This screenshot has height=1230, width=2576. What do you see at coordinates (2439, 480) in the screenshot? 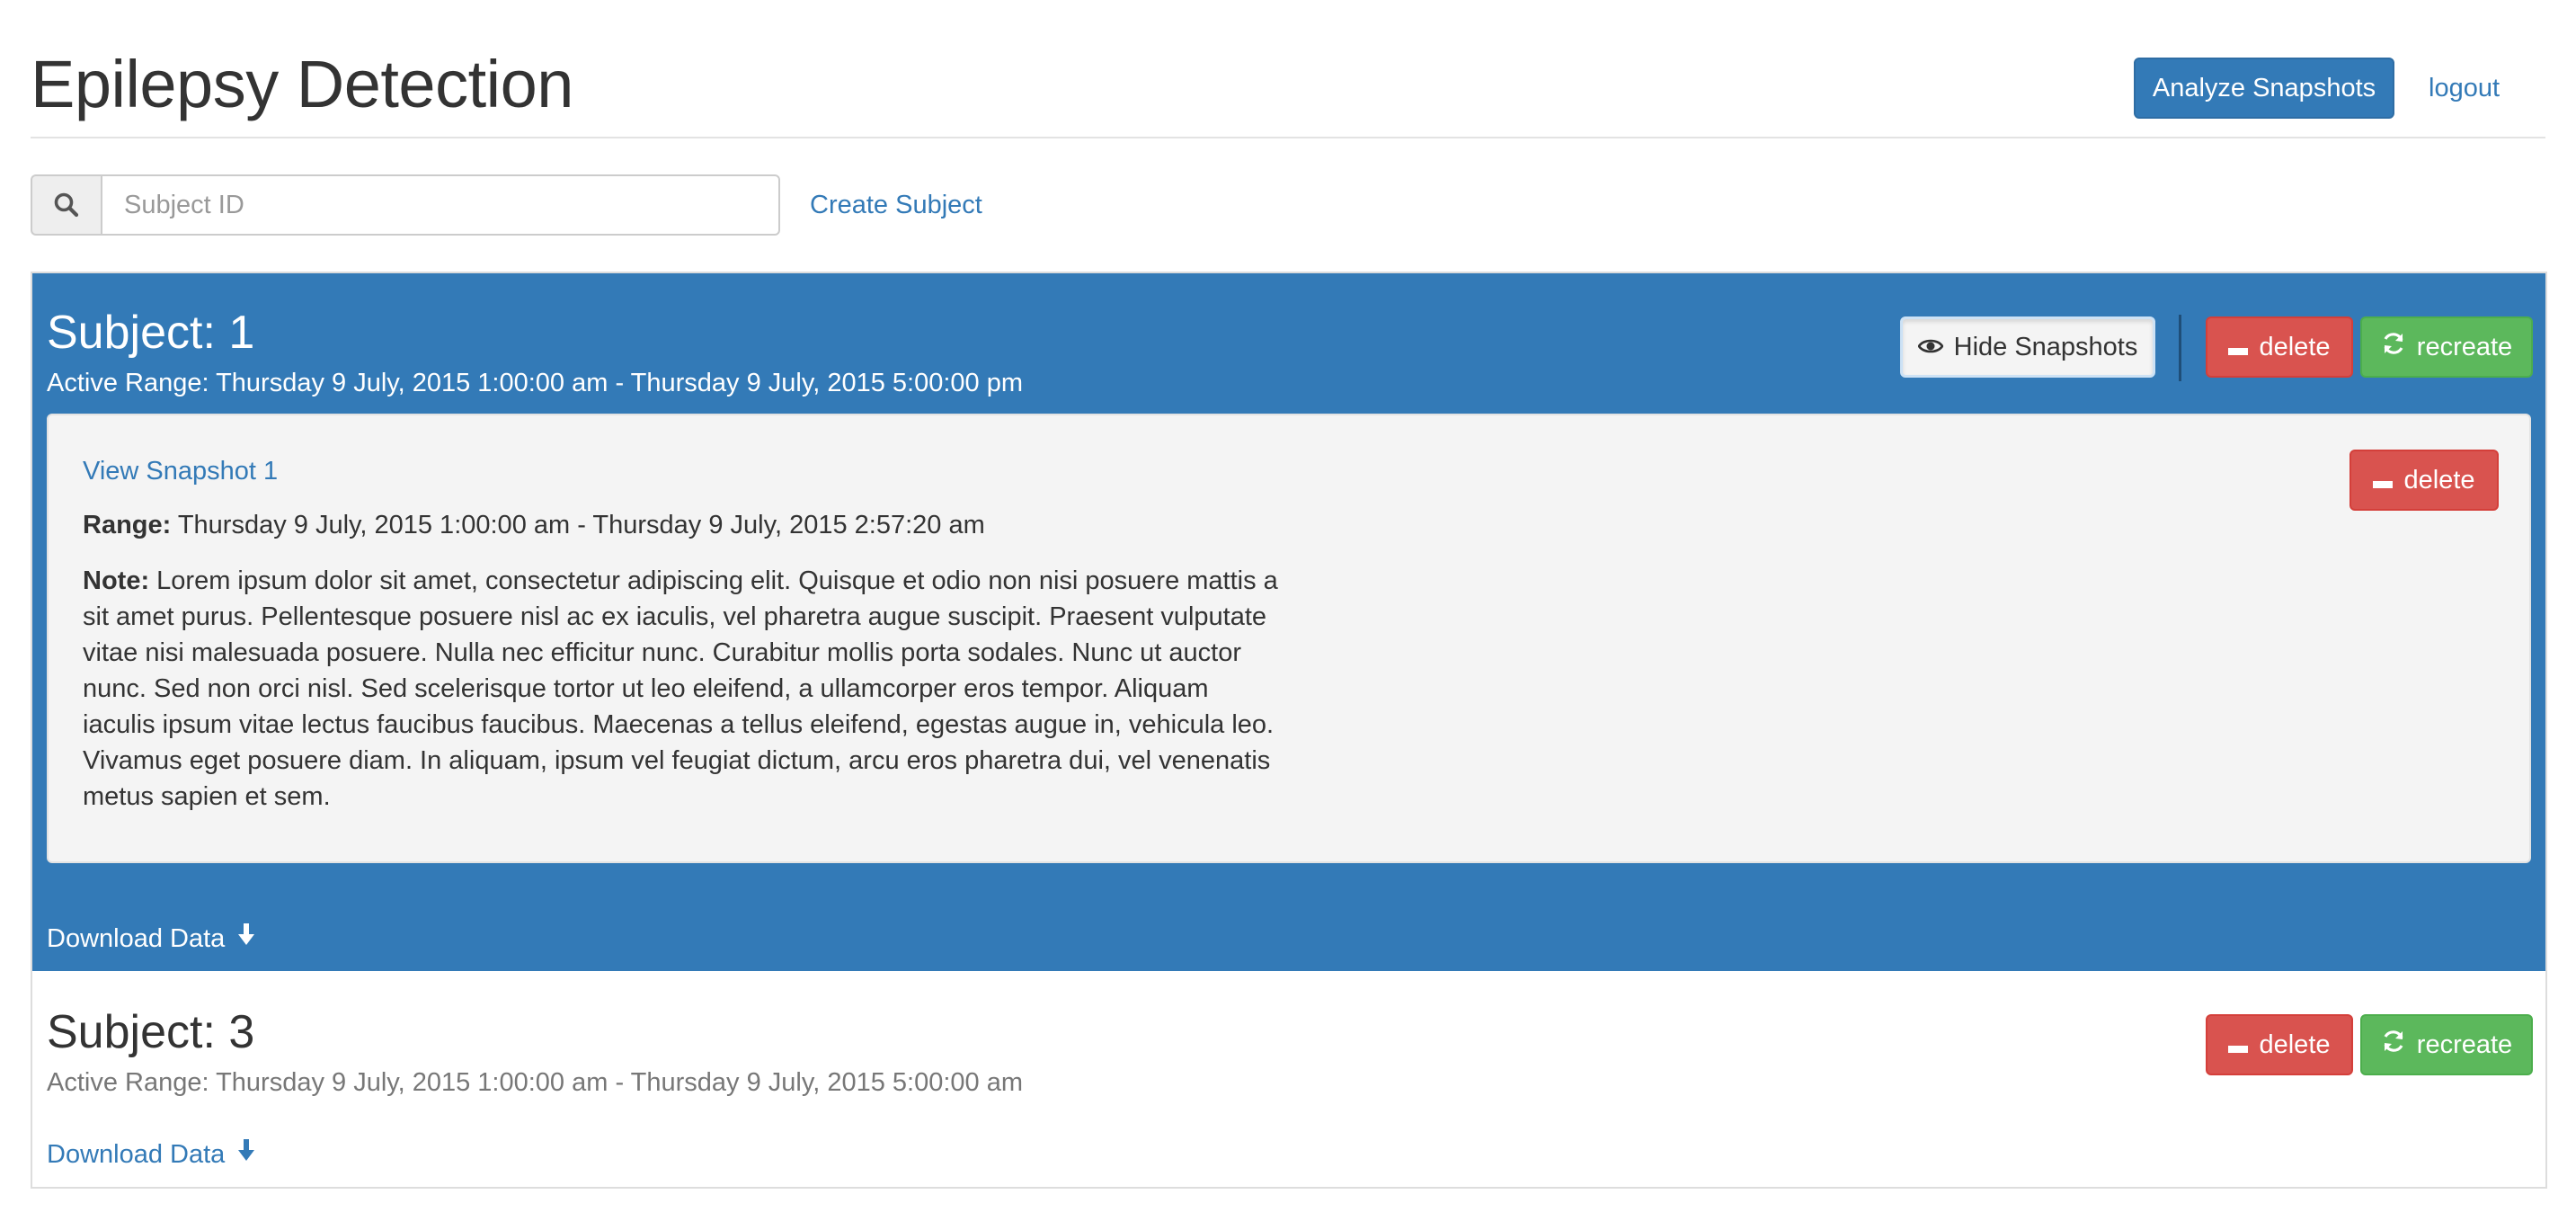
I see `delete-snapshot-label: delete` at bounding box center [2439, 480].